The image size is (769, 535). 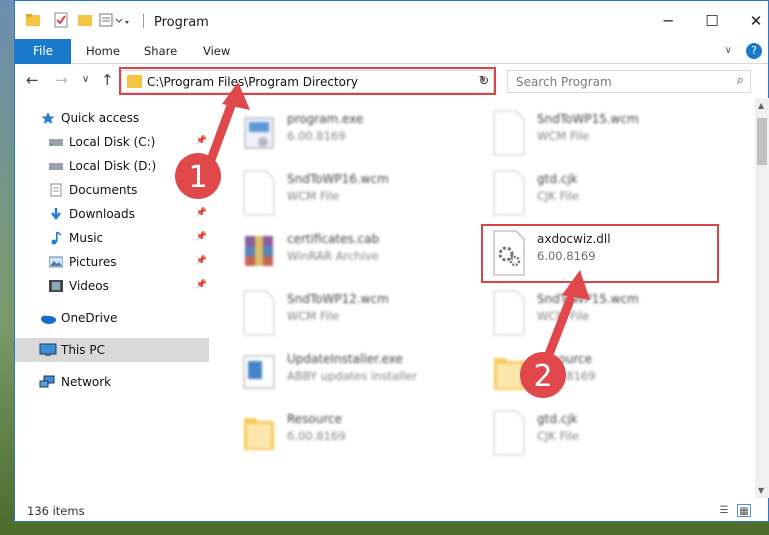 What do you see at coordinates (333, 239) in the screenshot?
I see `file-name: certificates.cab` at bounding box center [333, 239].